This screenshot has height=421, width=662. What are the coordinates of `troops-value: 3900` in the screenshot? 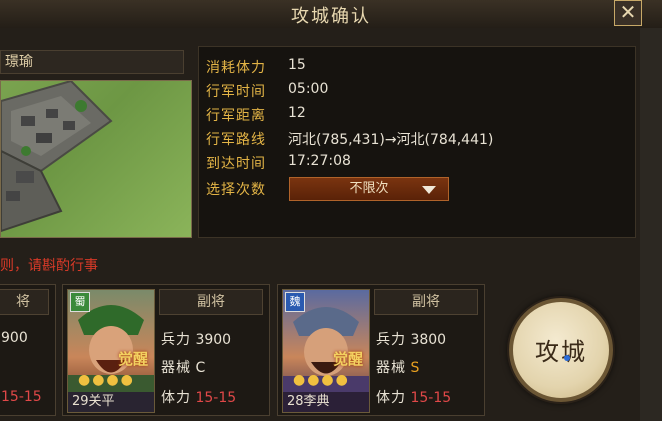 It's located at (213, 340).